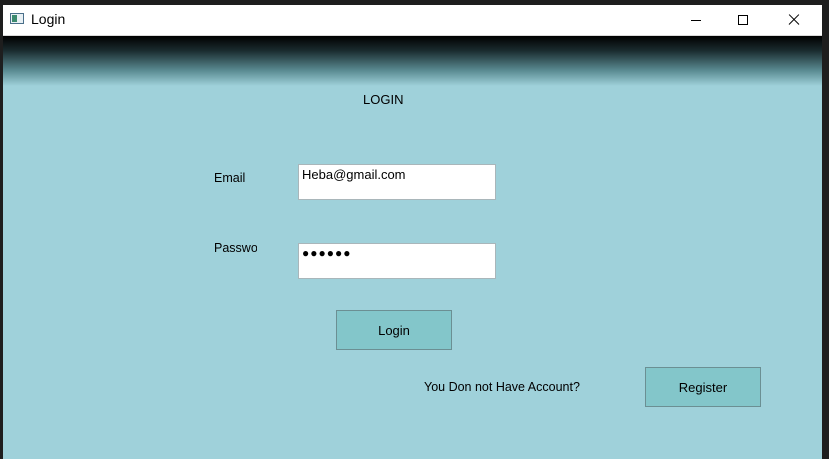 Image resolution: width=829 pixels, height=459 pixels. I want to click on minimize-icon, so click(696, 20).